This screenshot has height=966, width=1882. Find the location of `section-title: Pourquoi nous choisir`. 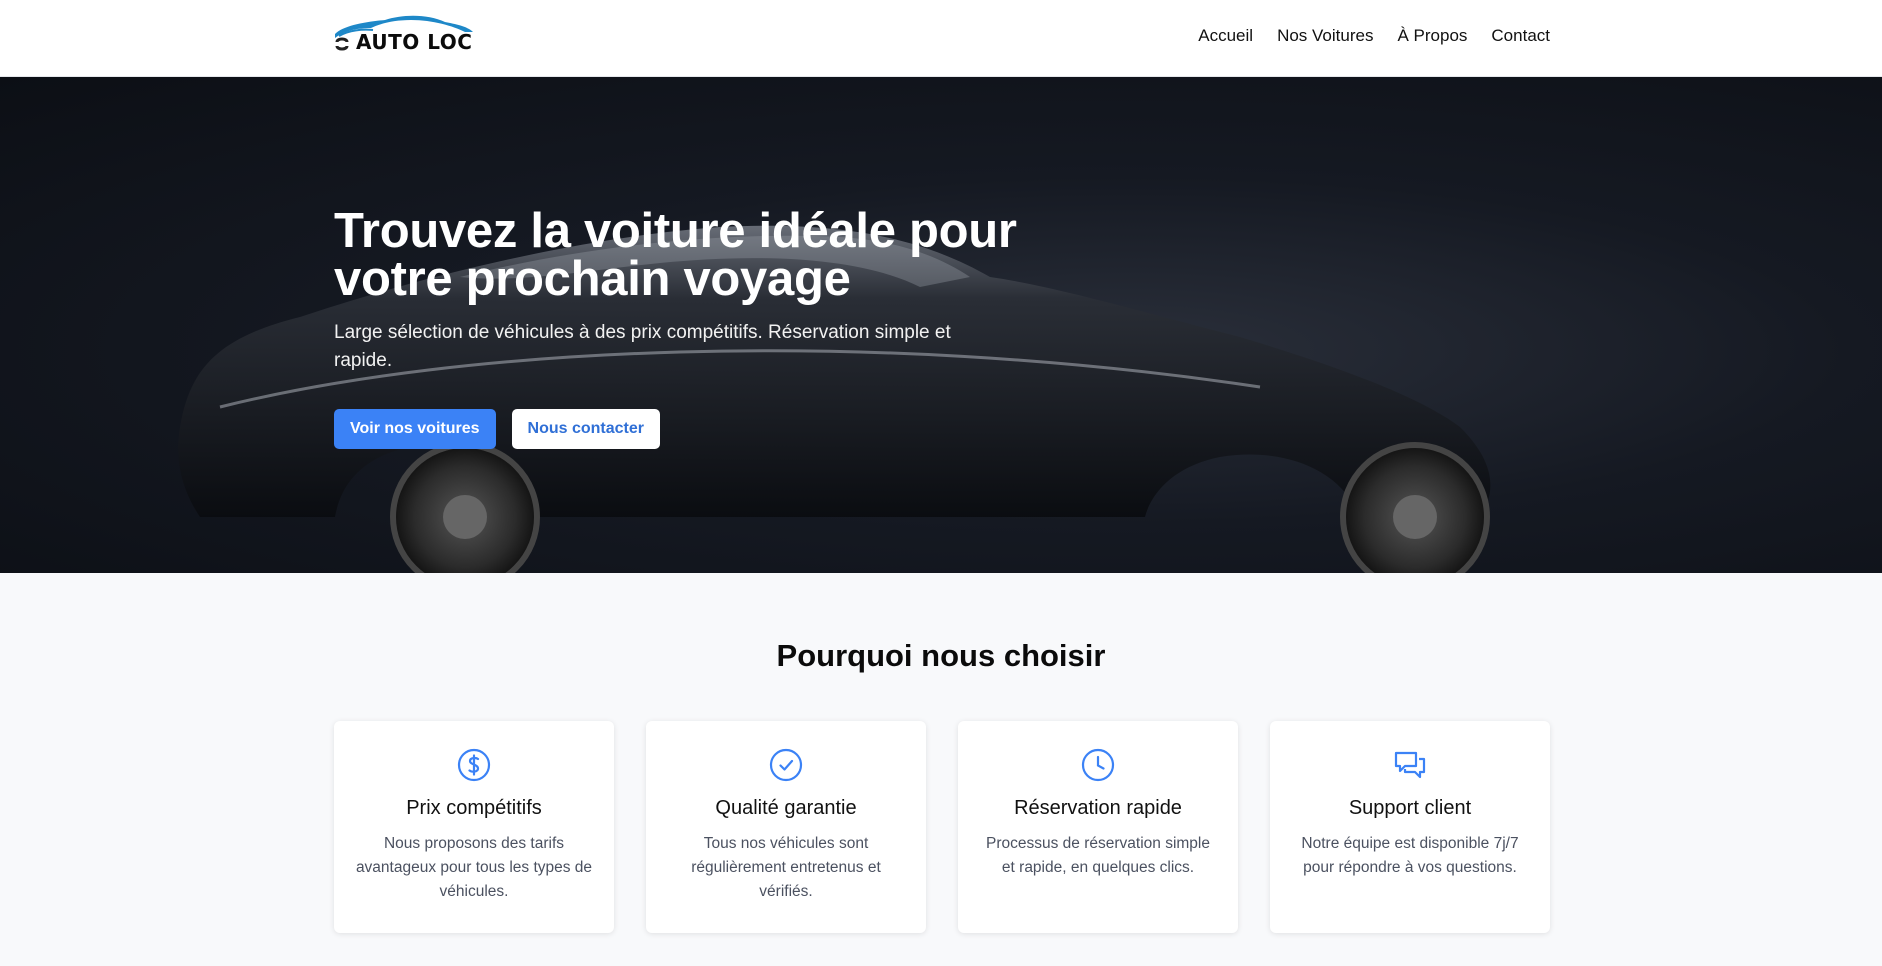

section-title: Pourquoi nous choisir is located at coordinates (941, 655).